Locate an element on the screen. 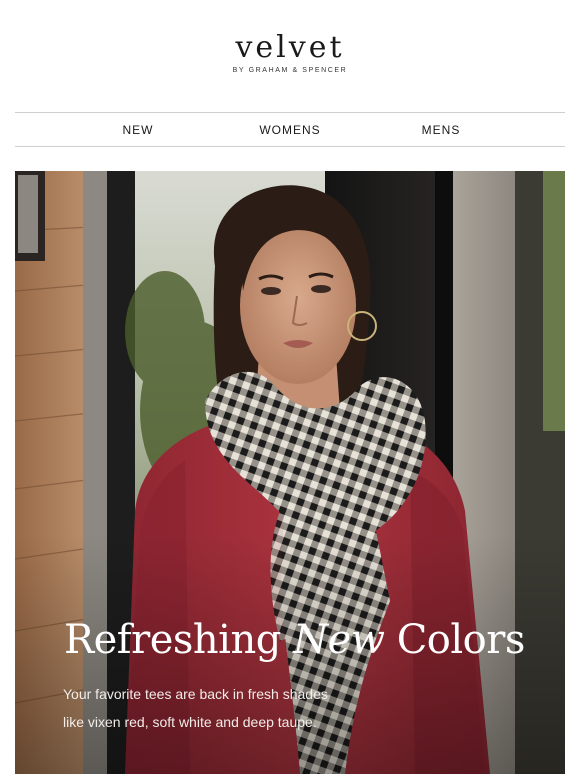 This screenshot has height=774, width=580. nav-link-new: NEW is located at coordinates (138, 130).